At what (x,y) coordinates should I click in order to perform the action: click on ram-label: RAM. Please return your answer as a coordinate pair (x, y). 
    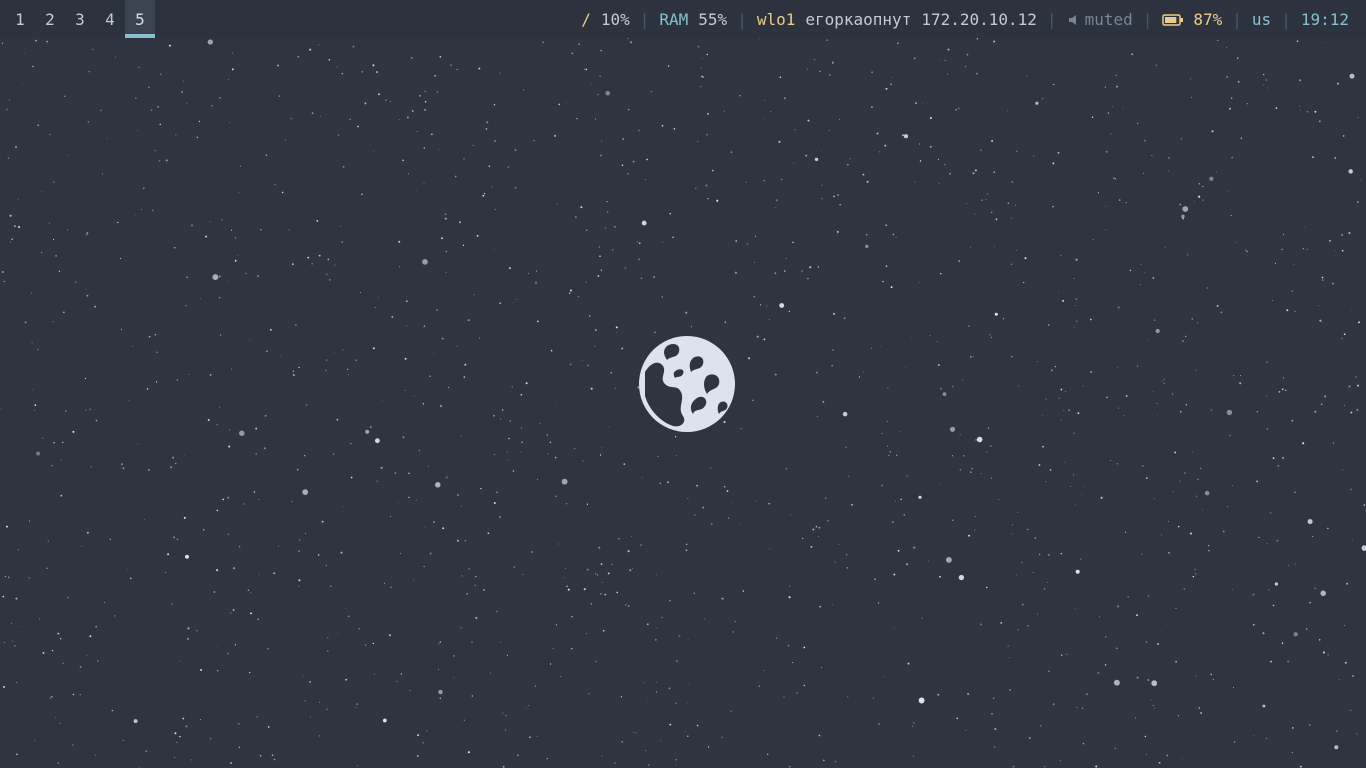
    Looking at the image, I should click on (674, 19).